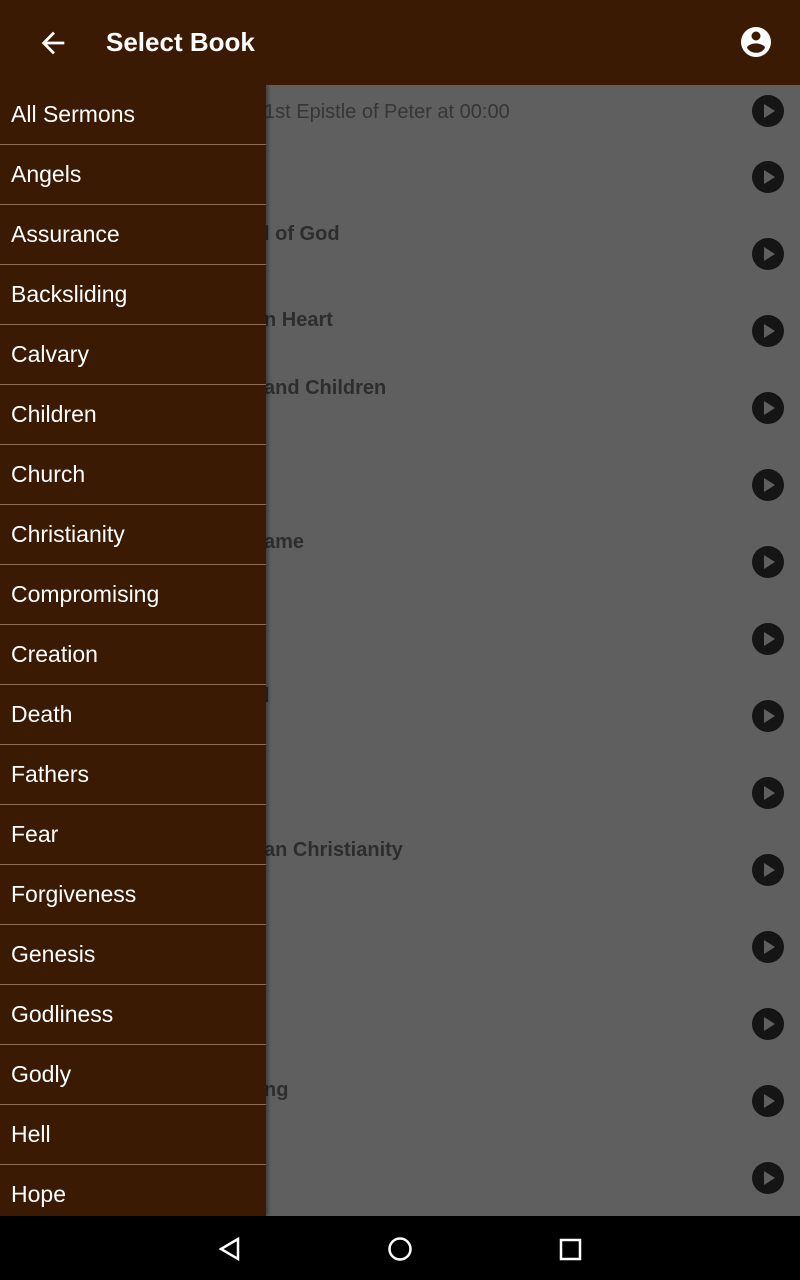 This screenshot has width=800, height=1280. What do you see at coordinates (133, 1075) in the screenshot?
I see `drawer-item: Godly` at bounding box center [133, 1075].